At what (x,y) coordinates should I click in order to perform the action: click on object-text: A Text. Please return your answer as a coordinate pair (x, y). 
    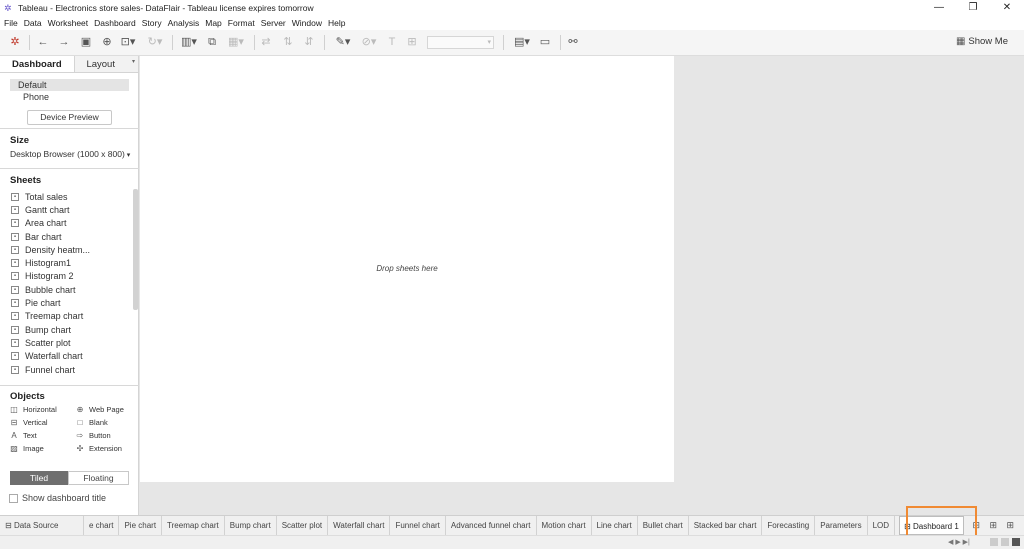
    Looking at the image, I should click on (22, 435).